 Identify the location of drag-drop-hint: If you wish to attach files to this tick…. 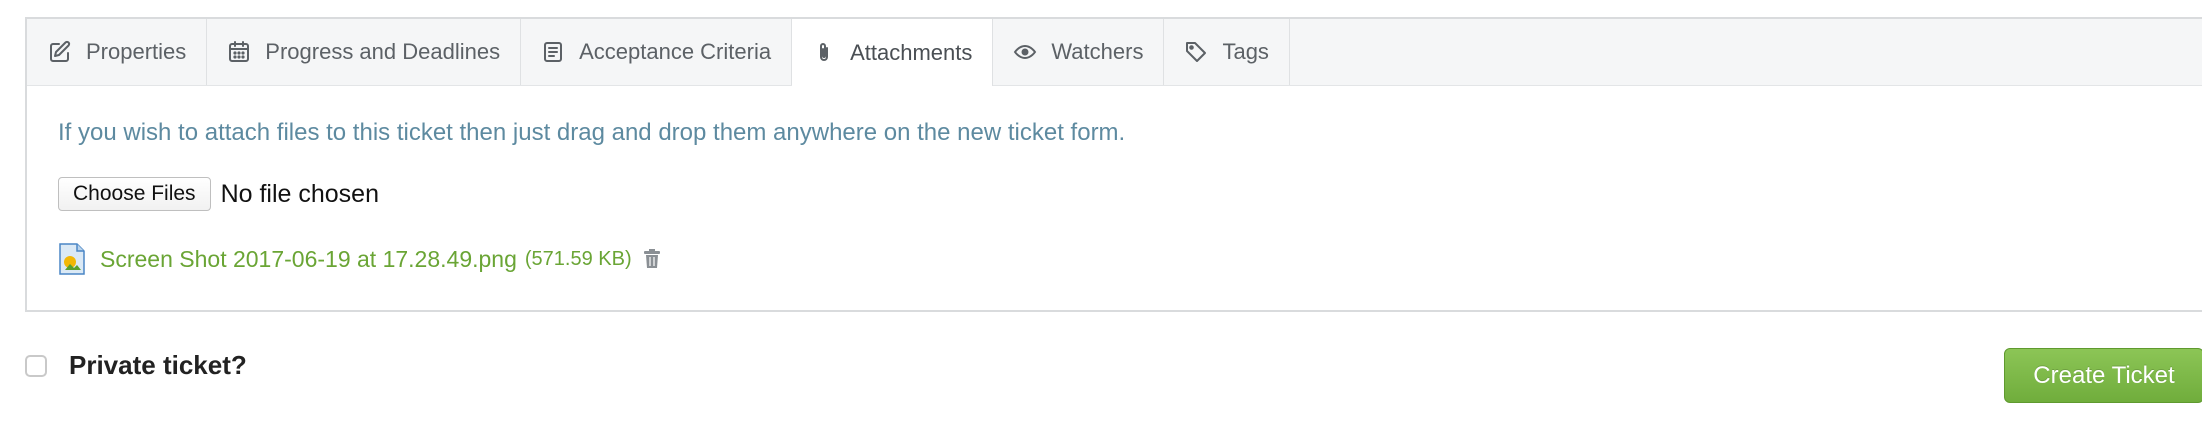
(592, 132).